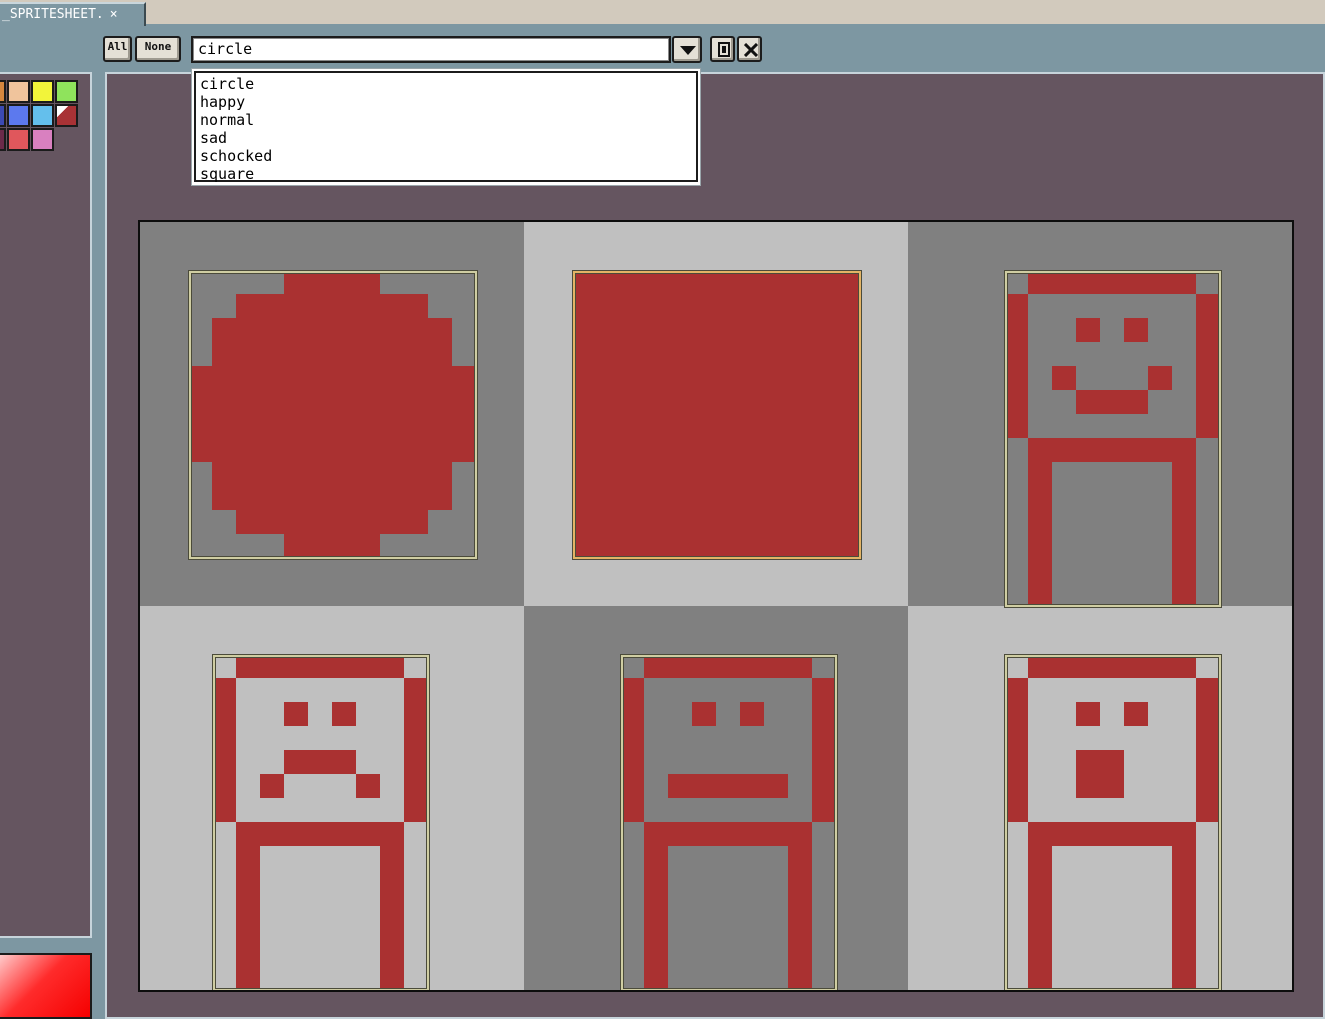 This screenshot has height=1019, width=1325. Describe the element at coordinates (158, 49) in the screenshot. I see `select-none-button: None` at that location.